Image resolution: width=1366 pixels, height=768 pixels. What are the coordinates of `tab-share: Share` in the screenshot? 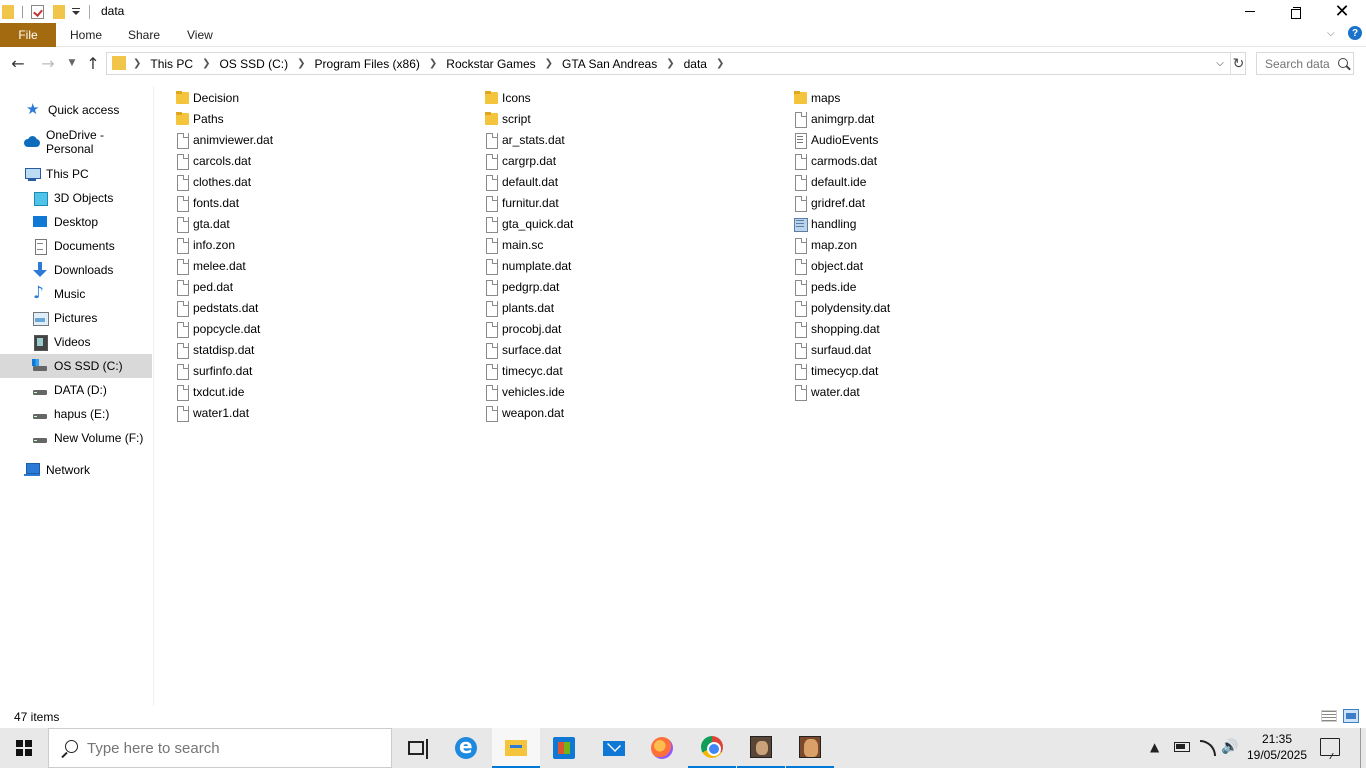 It's located at (144, 35).